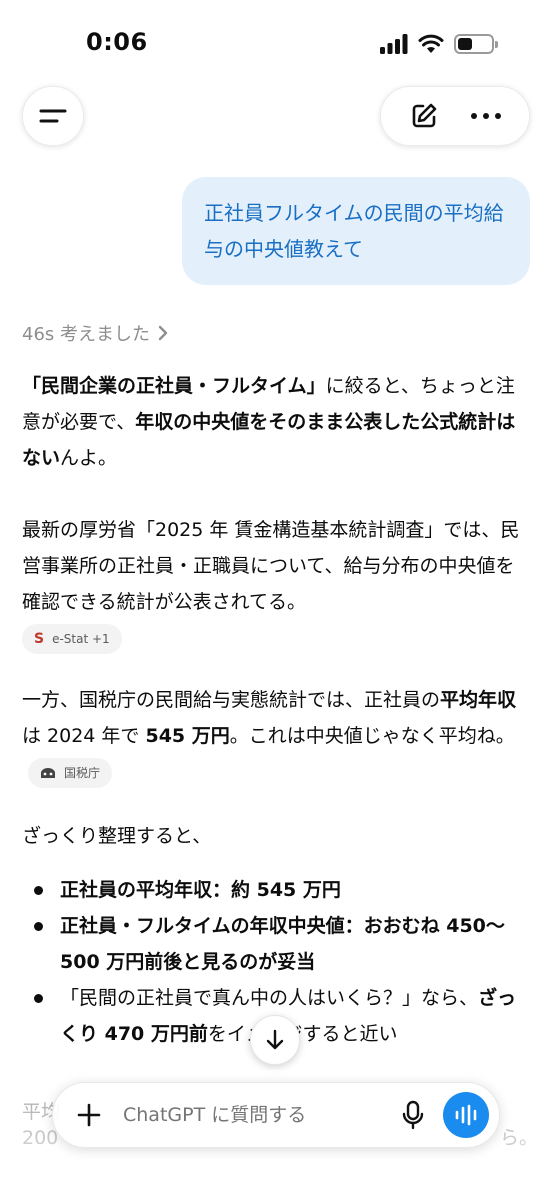  What do you see at coordinates (372, 736) in the screenshot?
I see `p3-text-e: 。これは中央値じゃなく平均ね。` at bounding box center [372, 736].